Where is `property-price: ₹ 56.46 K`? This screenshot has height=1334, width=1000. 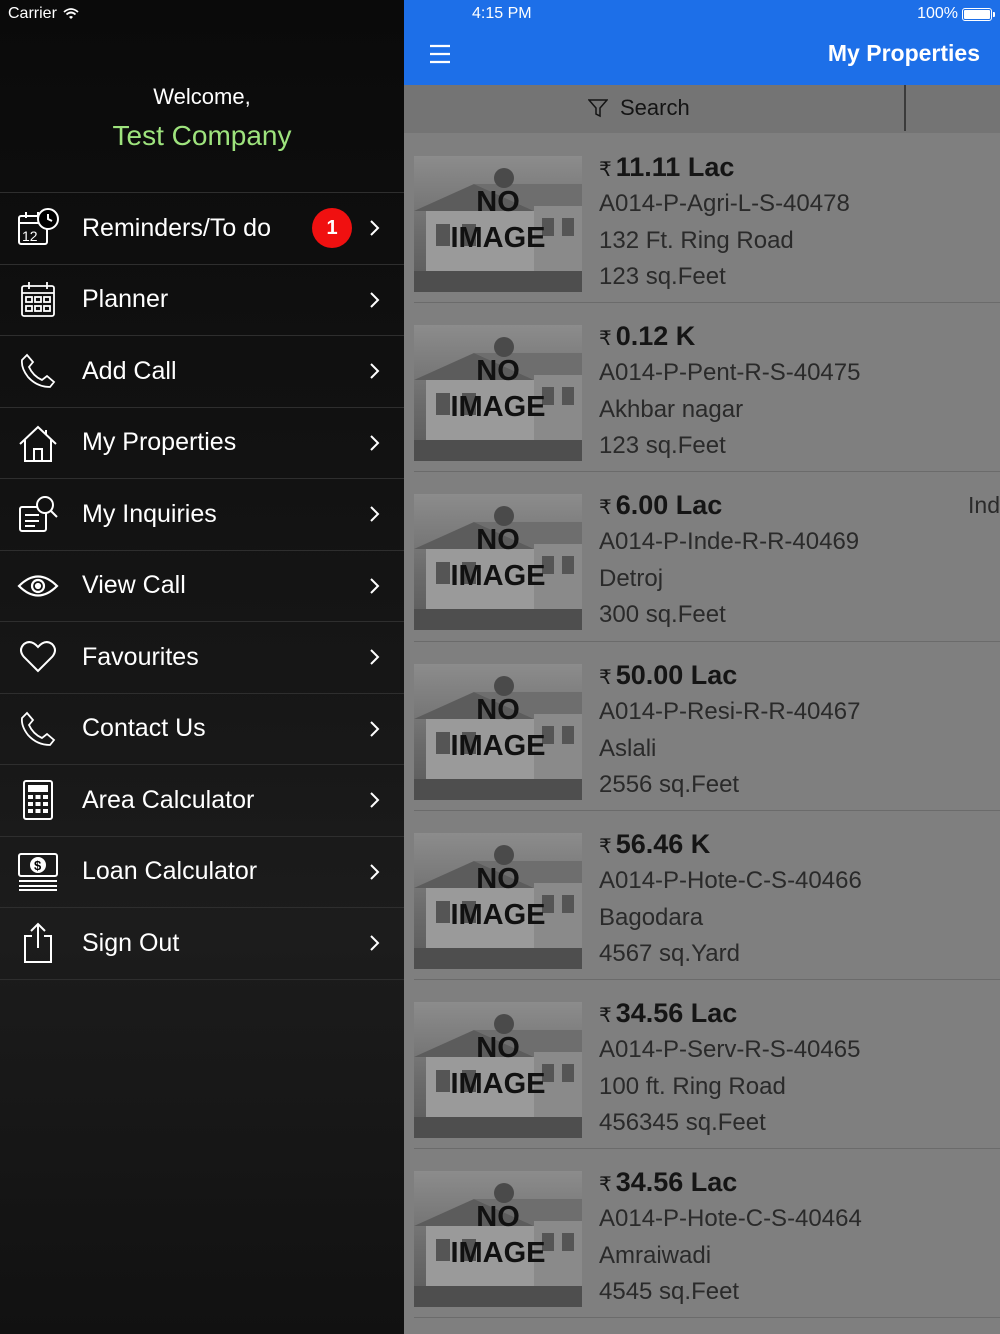
property-price: ₹ 56.46 K is located at coordinates (654, 844).